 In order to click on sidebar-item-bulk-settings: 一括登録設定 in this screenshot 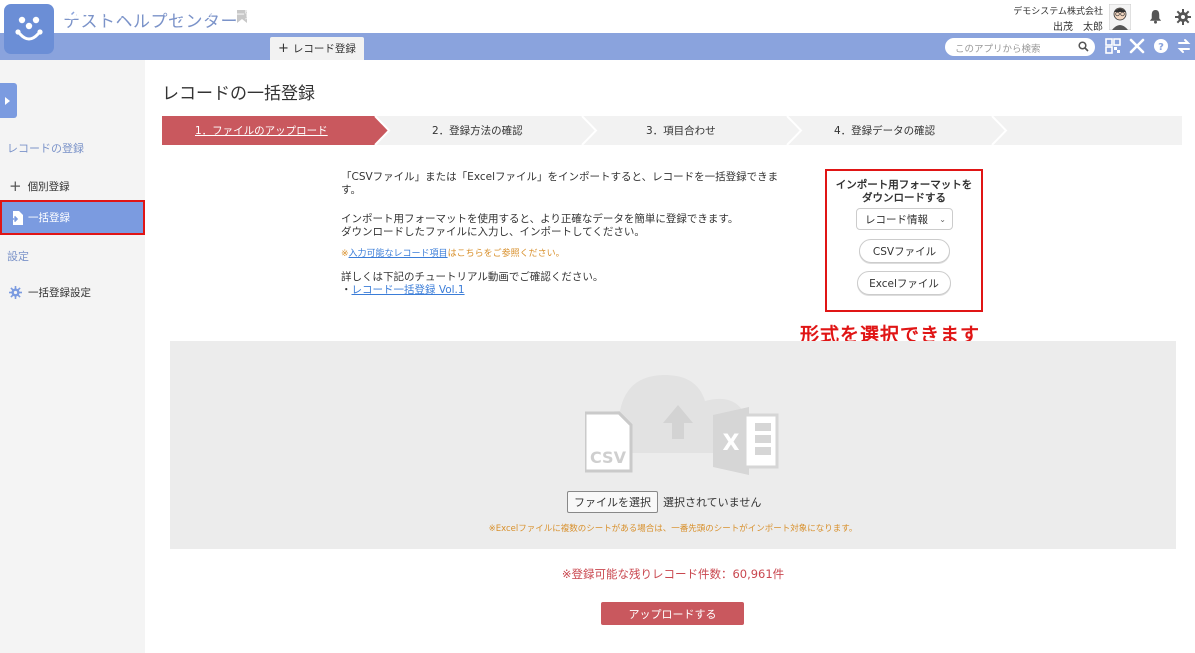, I will do `click(50, 292)`.